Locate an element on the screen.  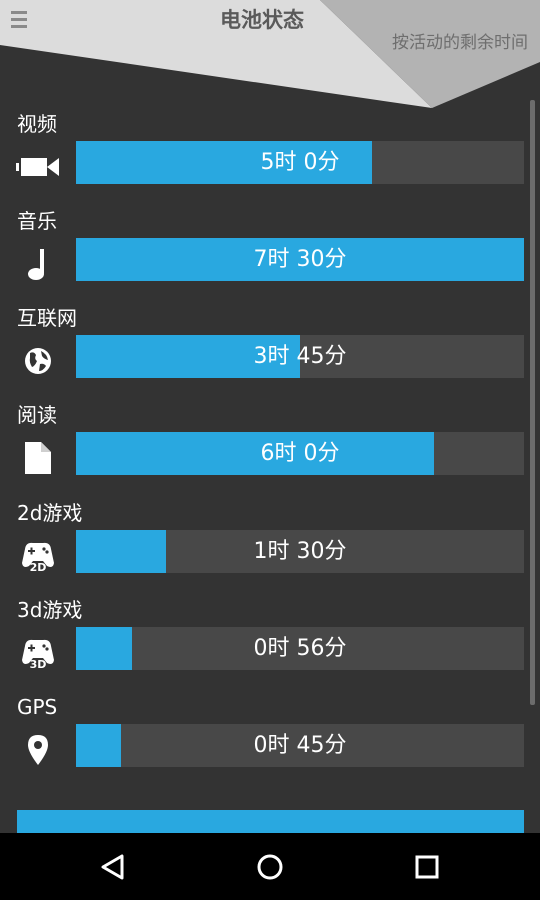
time-remaining: 6时 0分 is located at coordinates (300, 453).